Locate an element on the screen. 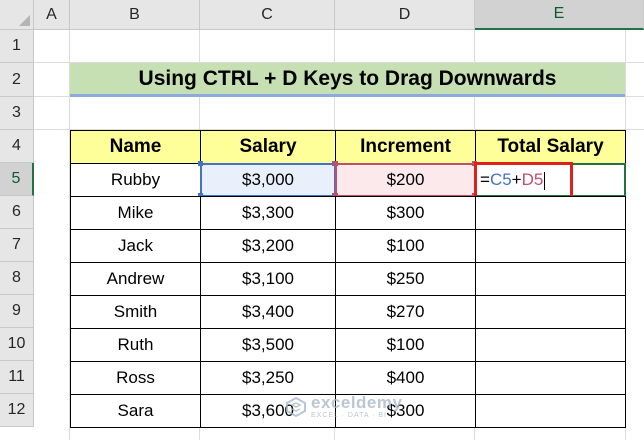  row-header-6: 6 is located at coordinates (17, 212).